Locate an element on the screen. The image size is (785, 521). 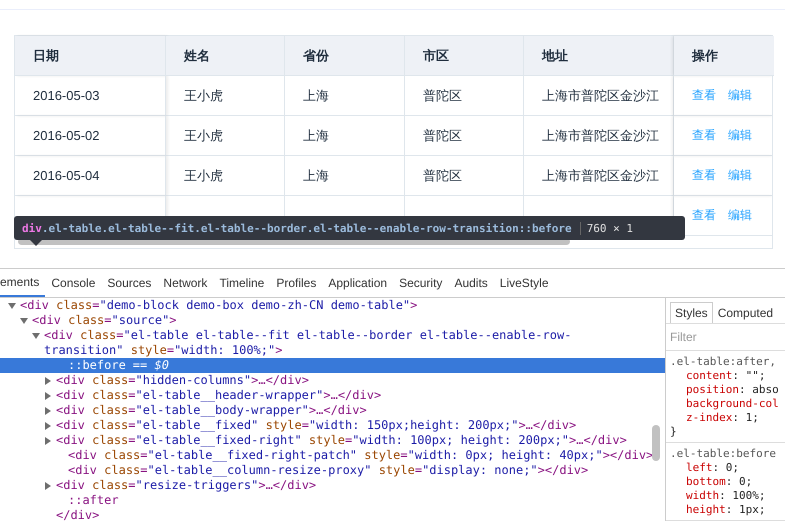
devtools-tab: LiveStyle is located at coordinates (524, 283).